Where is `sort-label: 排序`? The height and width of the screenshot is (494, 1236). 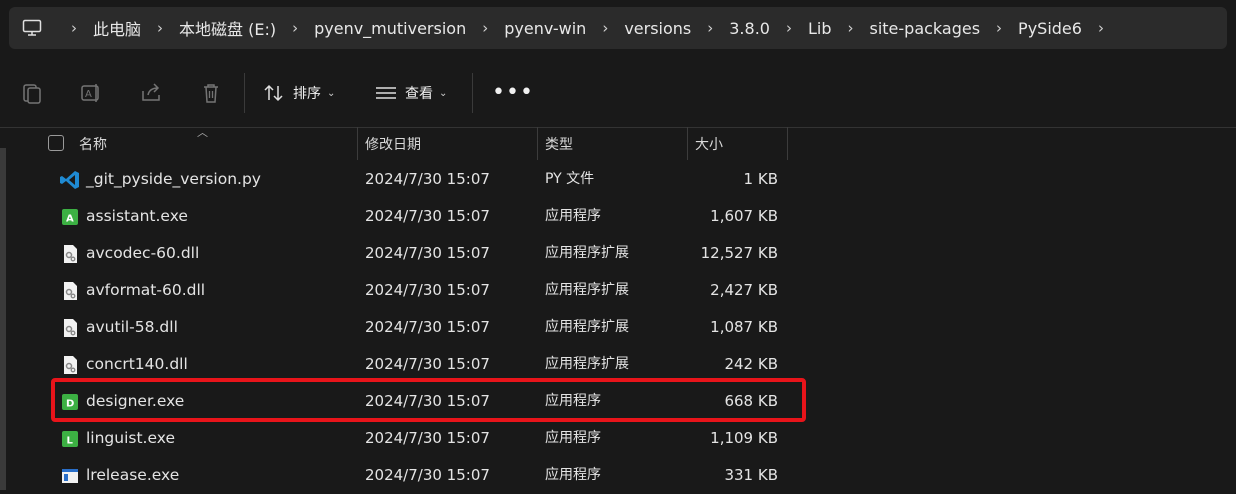 sort-label: 排序 is located at coordinates (307, 94).